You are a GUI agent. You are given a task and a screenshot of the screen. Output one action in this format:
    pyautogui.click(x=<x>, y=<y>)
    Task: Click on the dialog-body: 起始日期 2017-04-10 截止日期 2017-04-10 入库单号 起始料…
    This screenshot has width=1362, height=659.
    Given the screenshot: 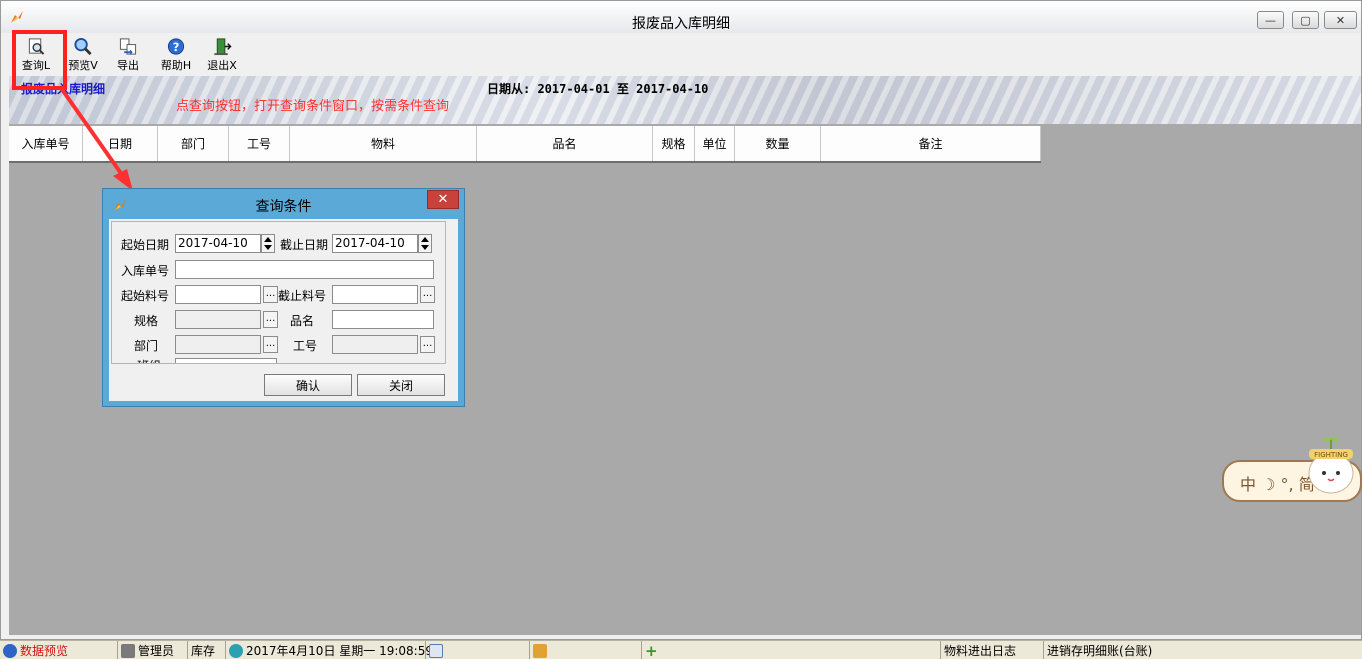 What is the action you would take?
    pyautogui.click(x=283, y=310)
    